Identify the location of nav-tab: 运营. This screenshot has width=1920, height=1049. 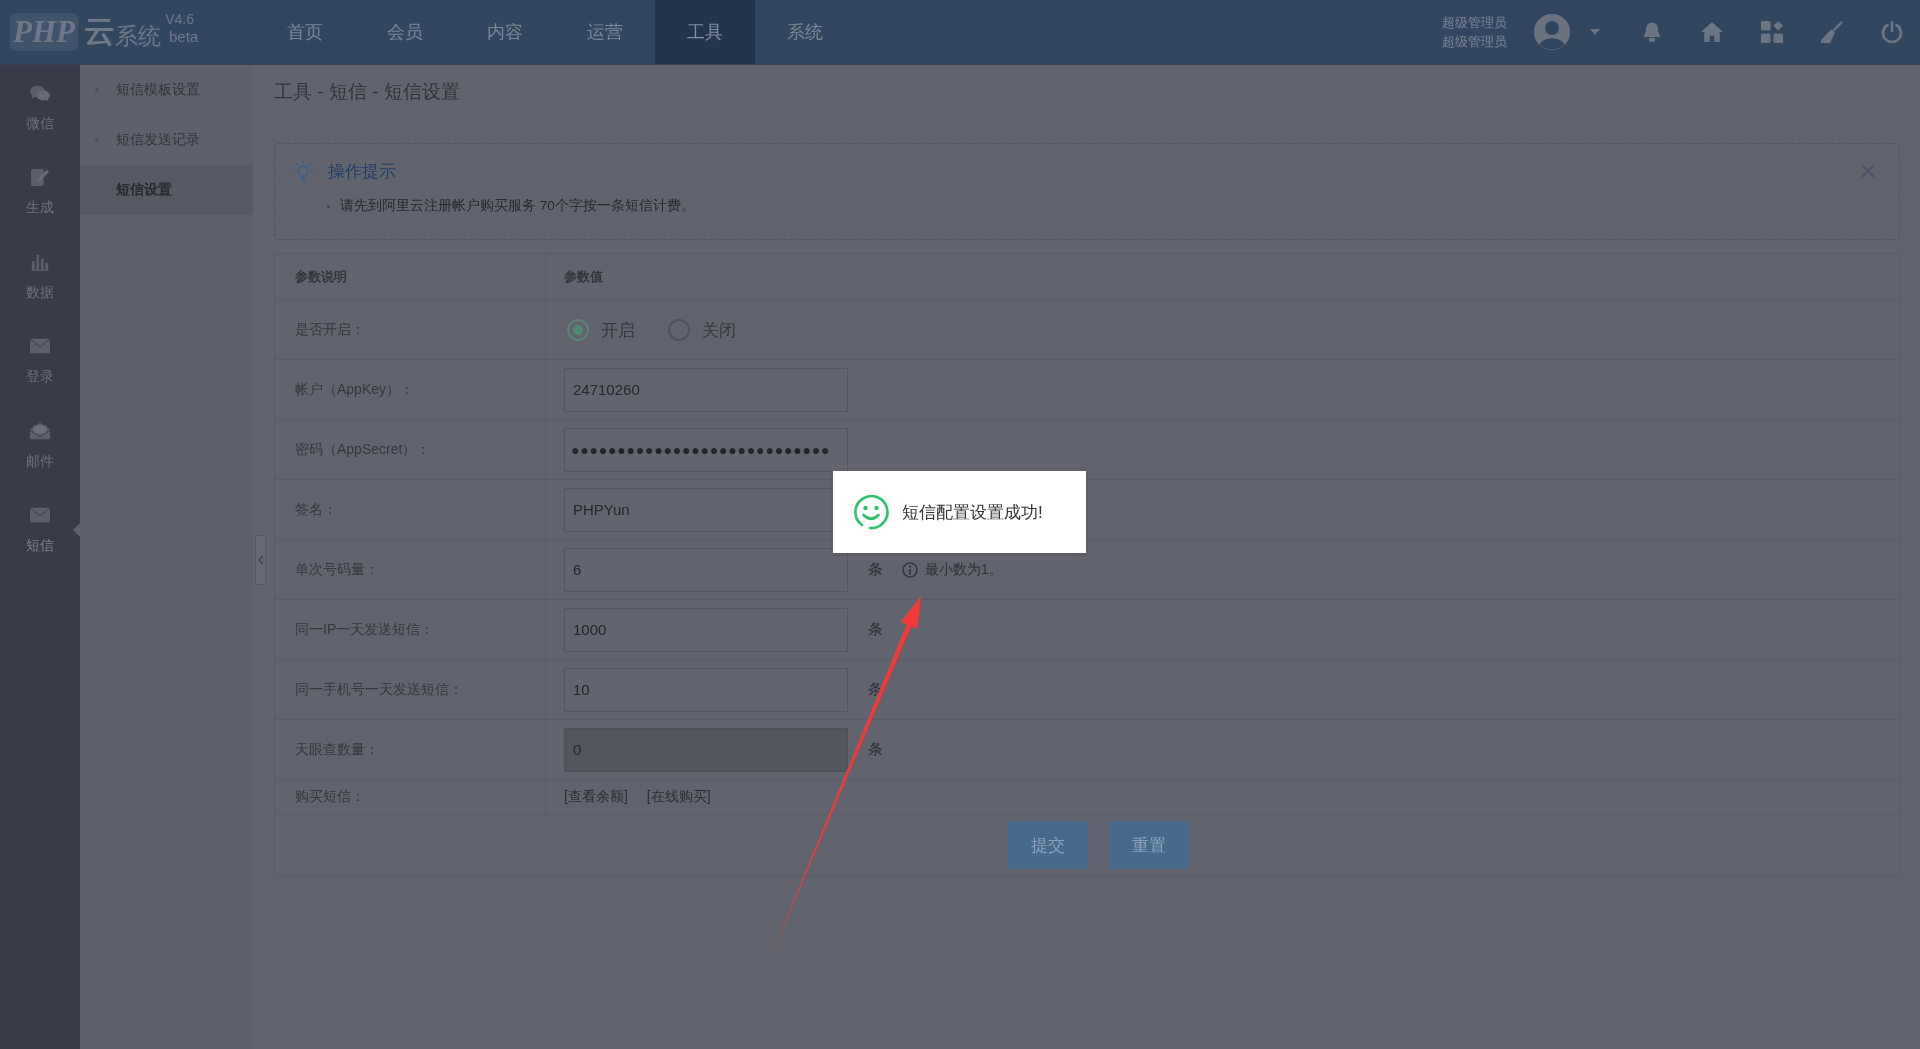
(605, 32).